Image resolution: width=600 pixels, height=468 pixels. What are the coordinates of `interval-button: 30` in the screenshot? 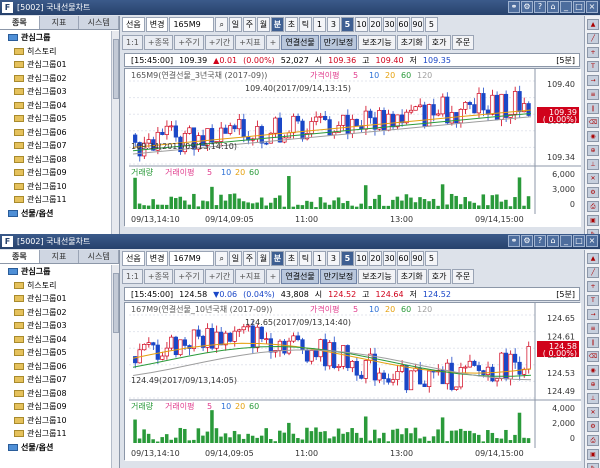 It's located at (389, 258).